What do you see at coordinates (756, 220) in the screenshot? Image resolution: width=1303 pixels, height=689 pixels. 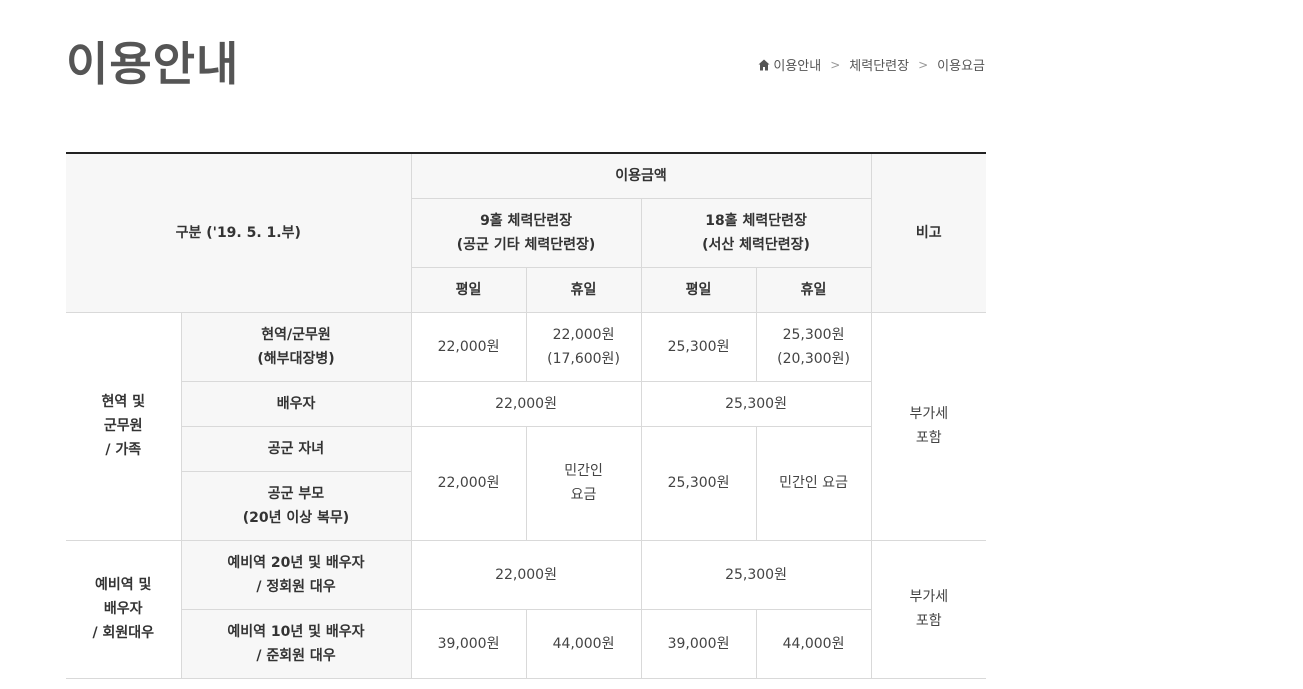 I see `header-venue-18hole-name: 18홀 체력단련장` at bounding box center [756, 220].